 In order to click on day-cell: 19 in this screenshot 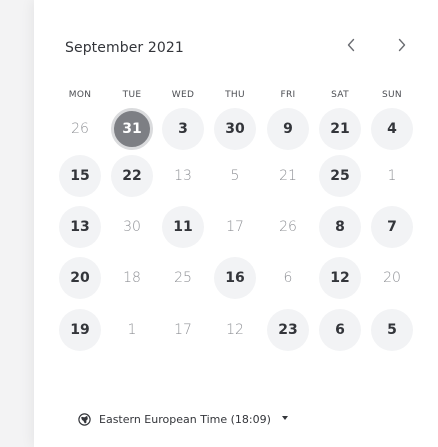, I will do `click(80, 330)`.